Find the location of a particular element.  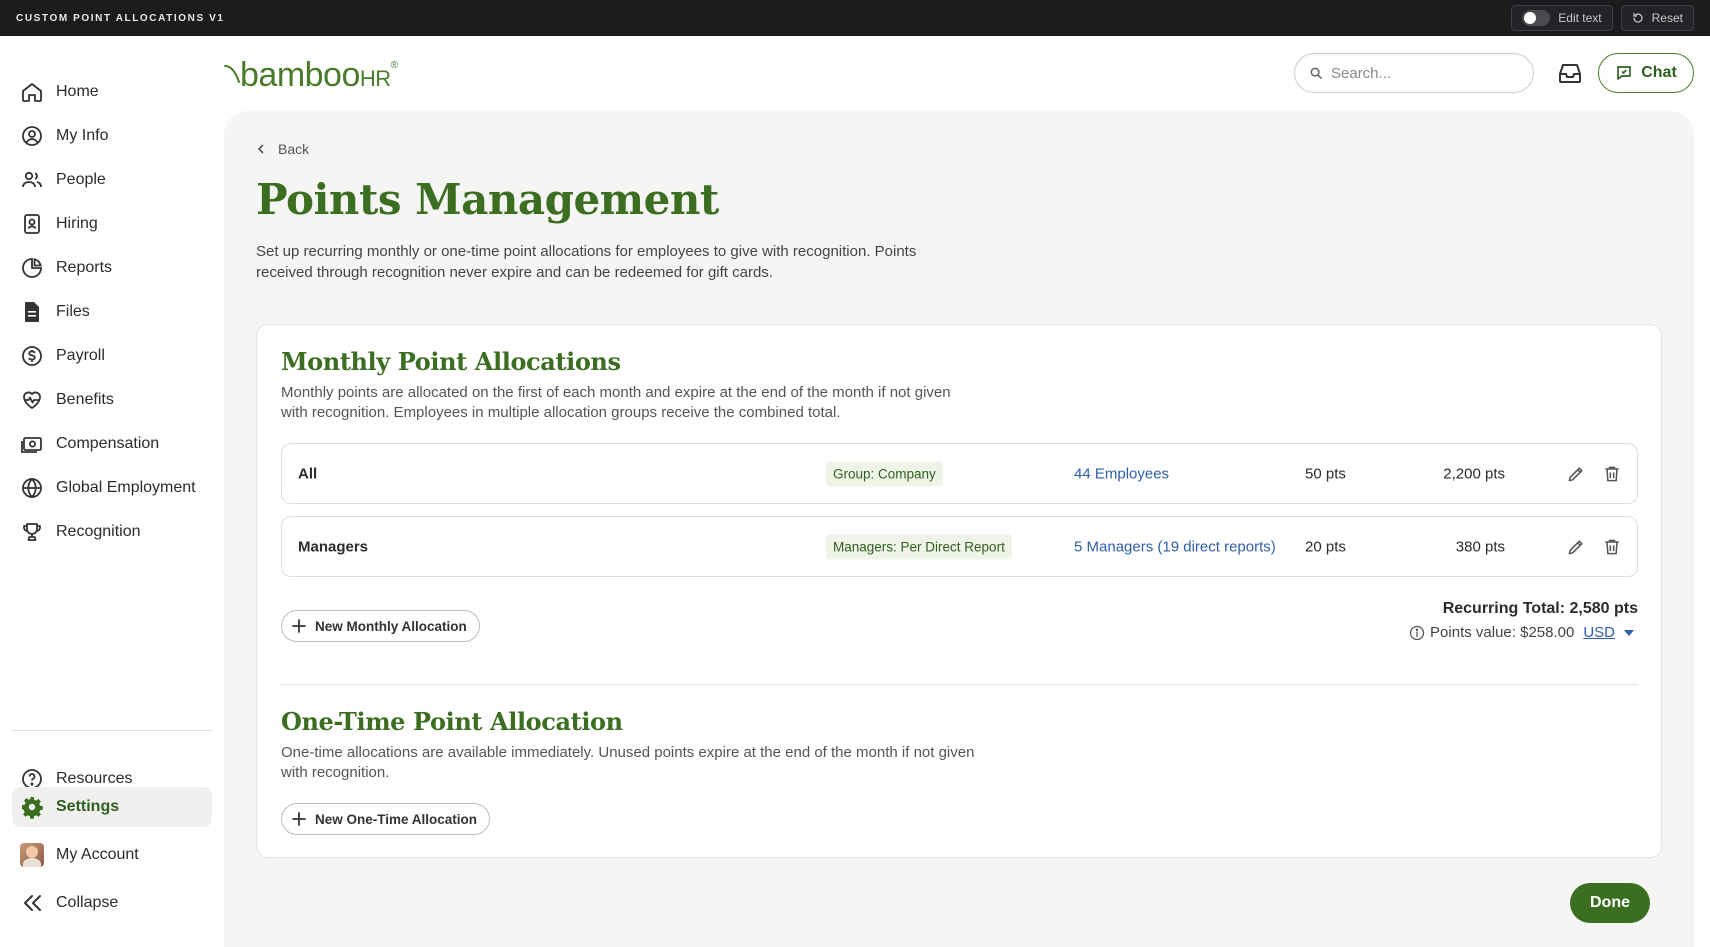

caret-down-icon is located at coordinates (1629, 633).